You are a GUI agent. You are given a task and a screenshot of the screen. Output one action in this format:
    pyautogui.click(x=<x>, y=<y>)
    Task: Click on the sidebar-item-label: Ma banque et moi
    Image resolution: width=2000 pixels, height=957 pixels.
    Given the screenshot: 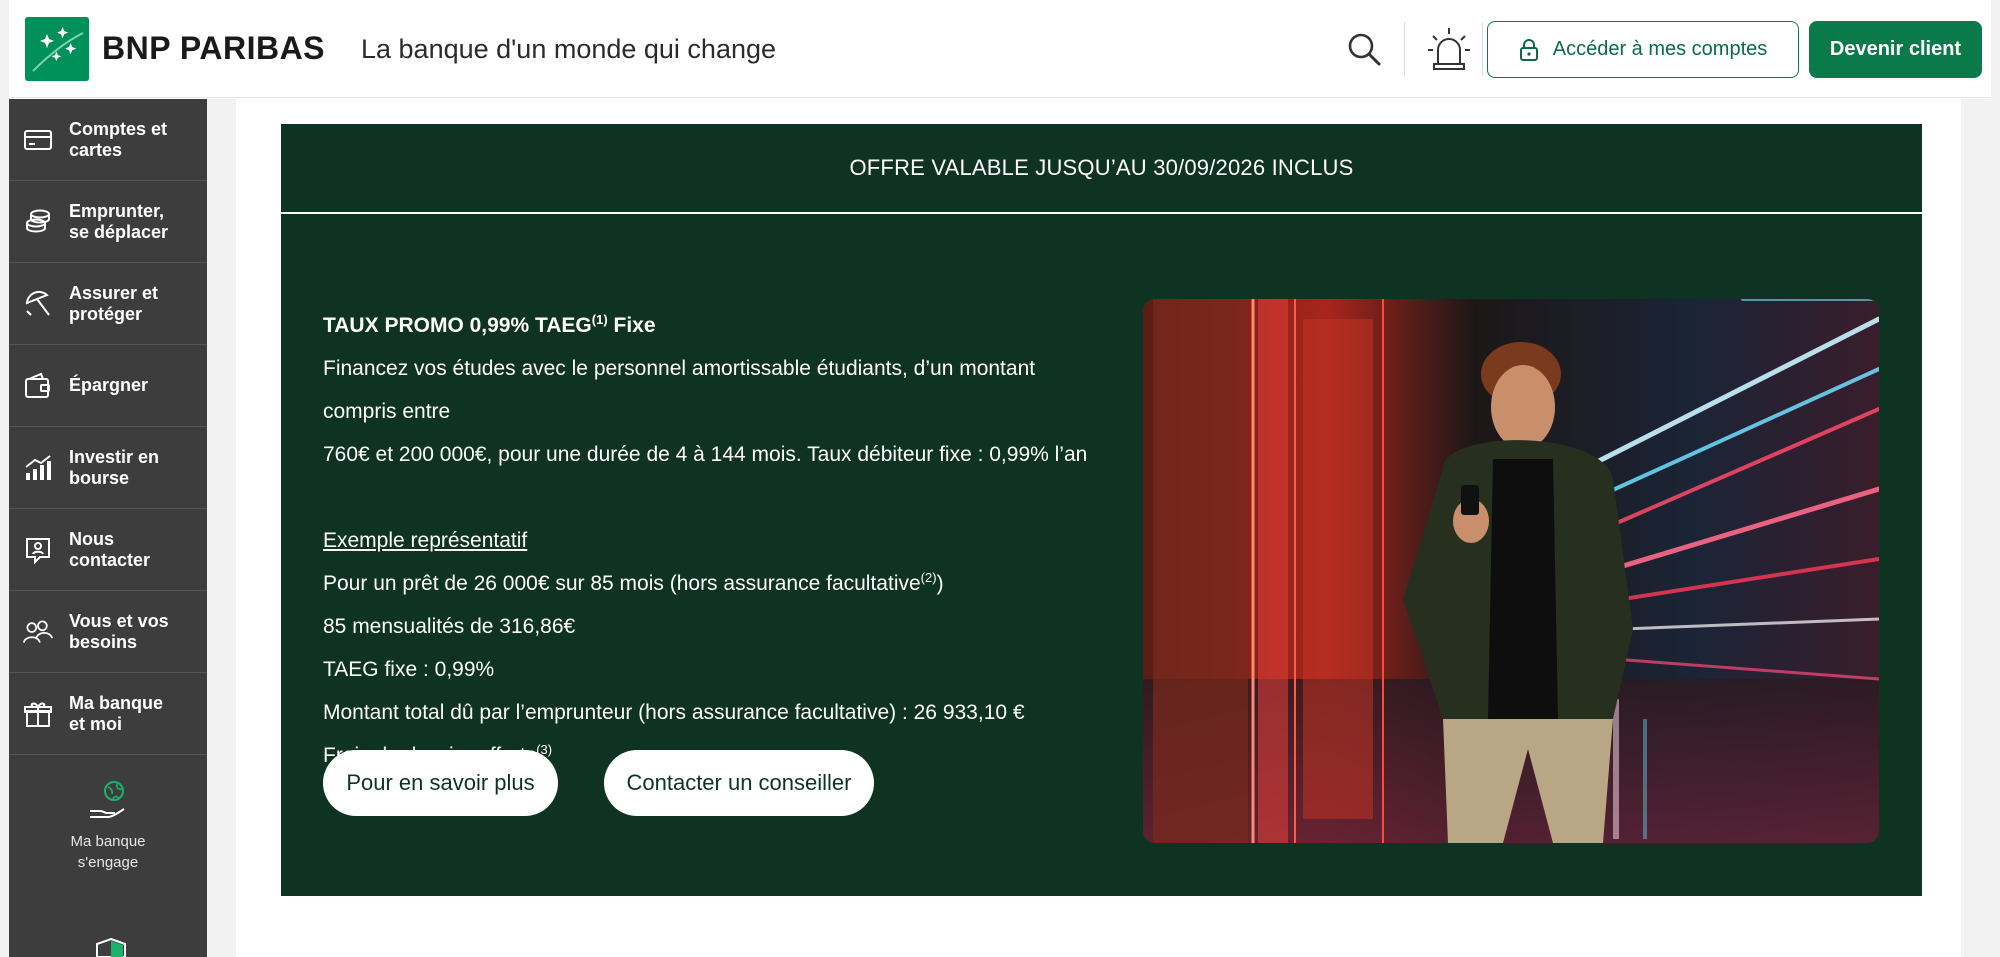 What is the action you would take?
    pyautogui.click(x=116, y=713)
    